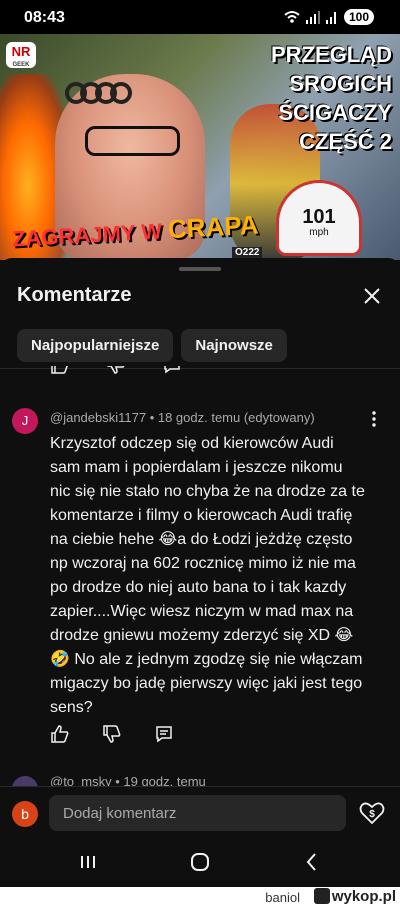  I want to click on comment-input, so click(197, 813).